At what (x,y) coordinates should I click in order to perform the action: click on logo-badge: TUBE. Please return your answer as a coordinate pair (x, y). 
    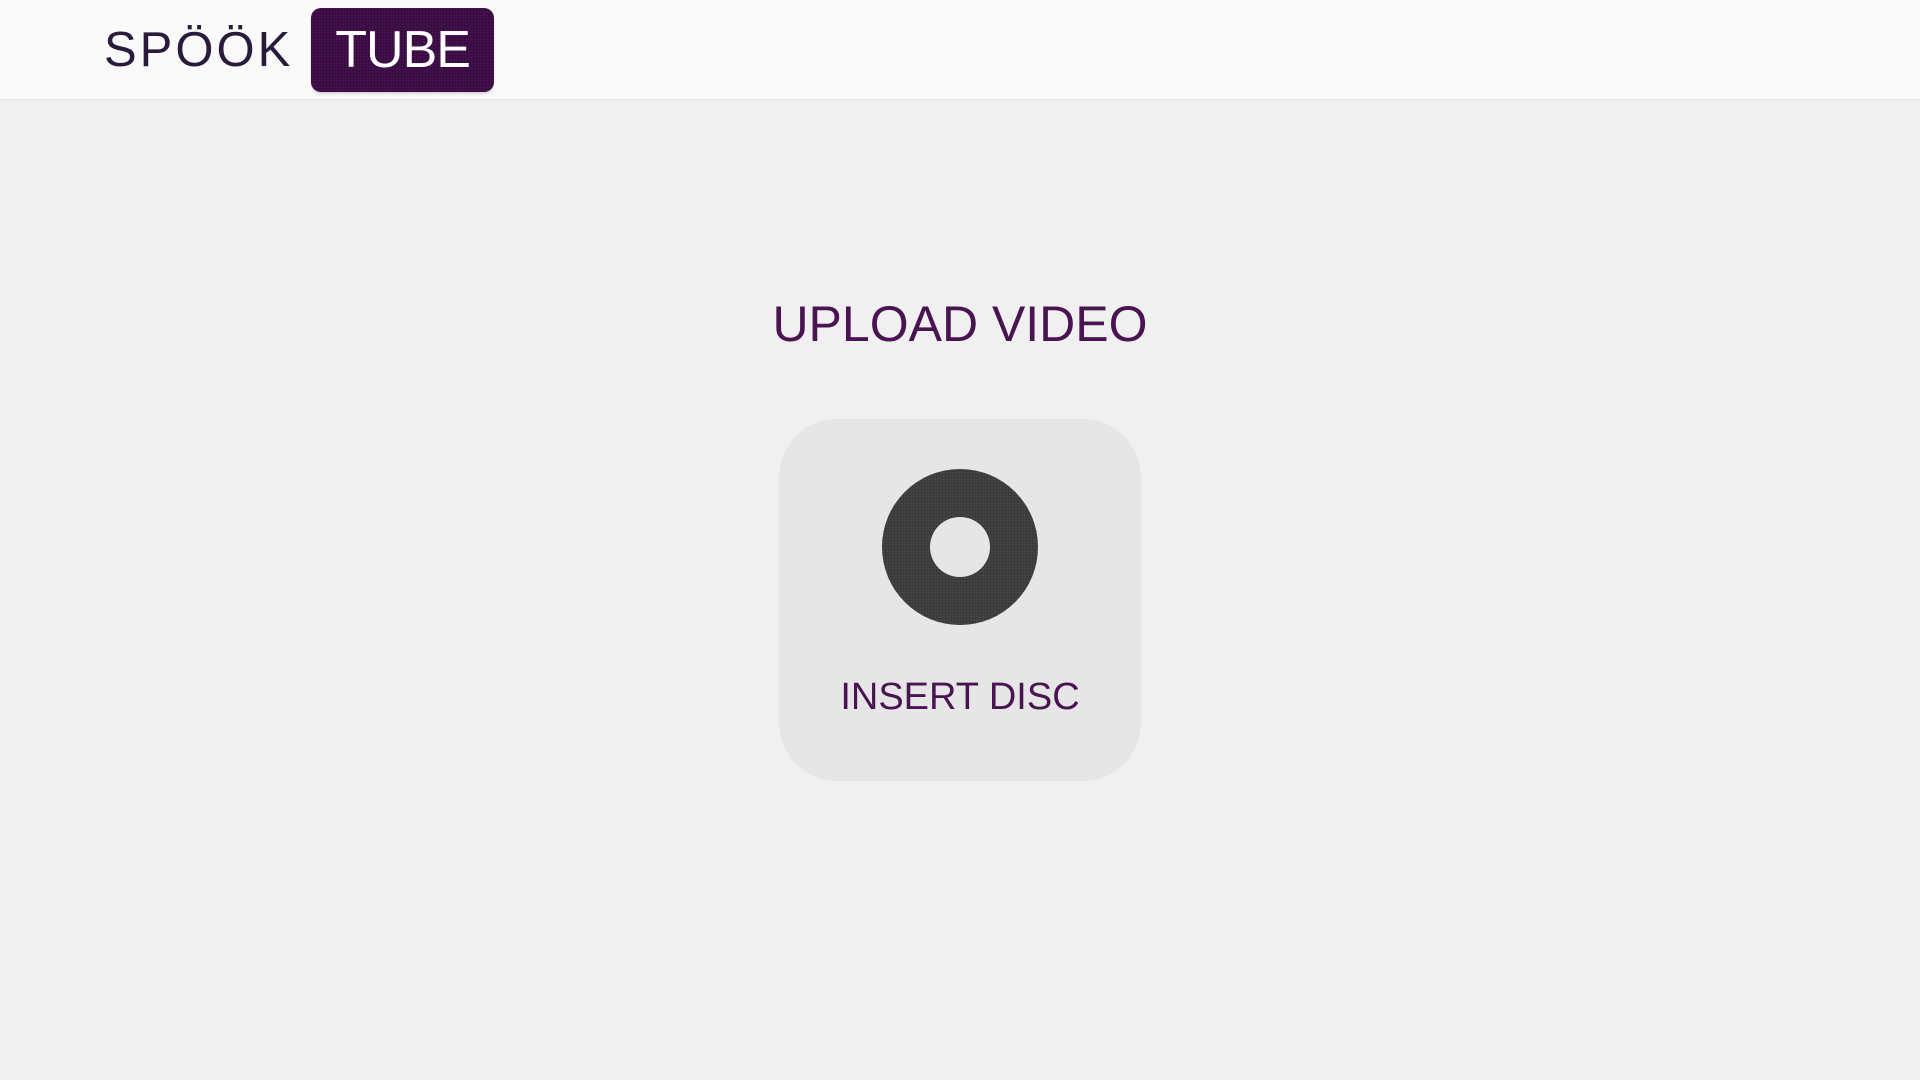
    Looking at the image, I should click on (402, 50).